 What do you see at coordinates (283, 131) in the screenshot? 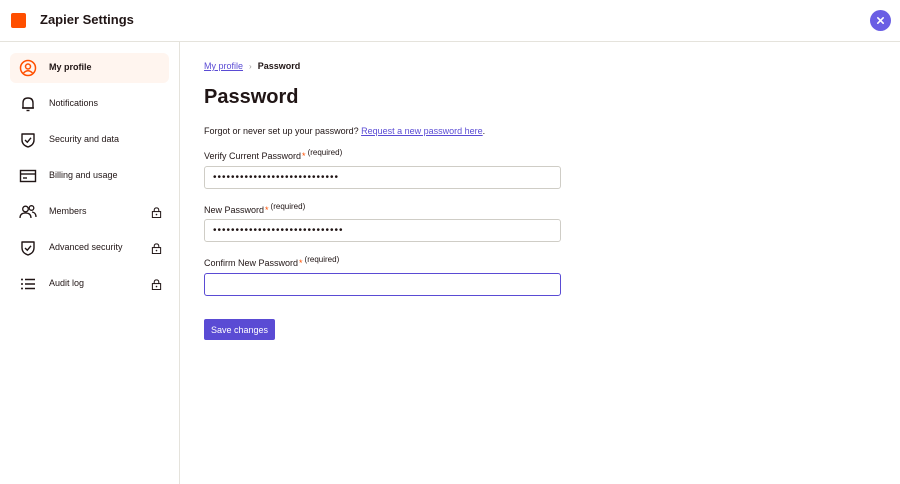
I see `forgot-password-prompt: Forgot or never set up your password?` at bounding box center [283, 131].